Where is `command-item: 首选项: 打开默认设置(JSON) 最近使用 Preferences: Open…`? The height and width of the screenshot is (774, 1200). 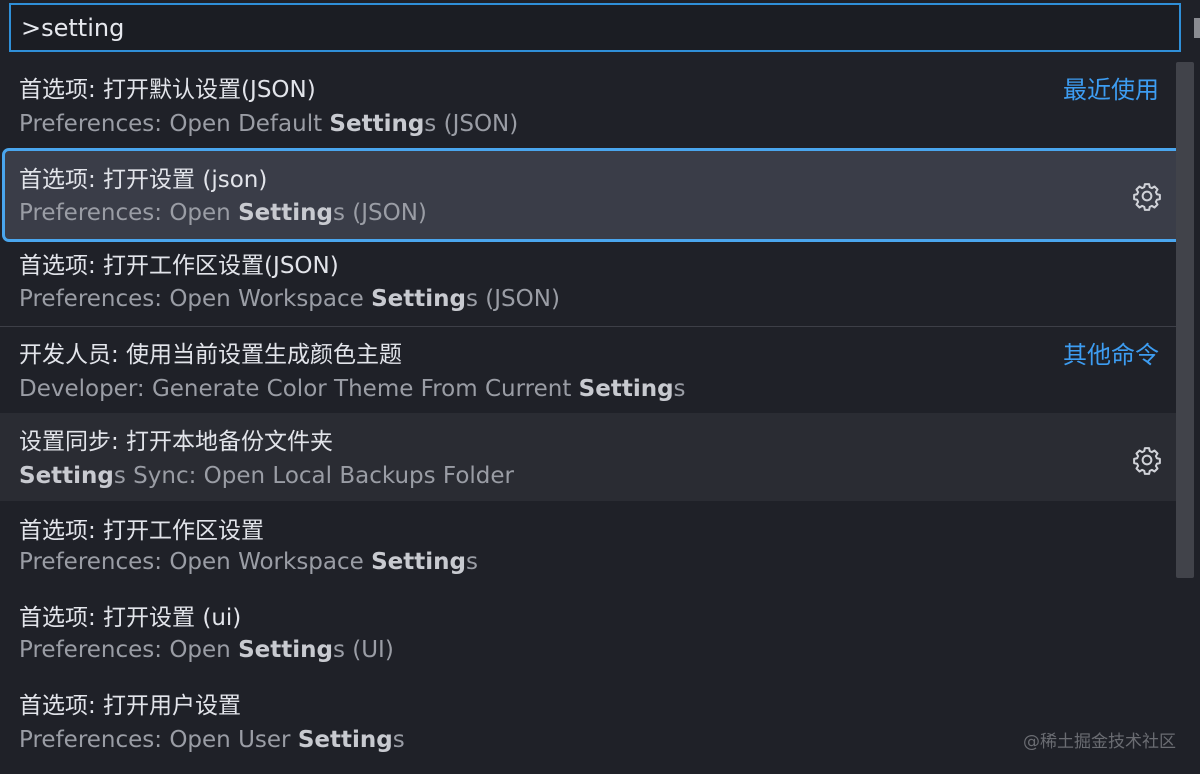 command-item: 首选项: 打开默认设置(JSON) 最近使用 Preferences: Open… is located at coordinates (588, 106).